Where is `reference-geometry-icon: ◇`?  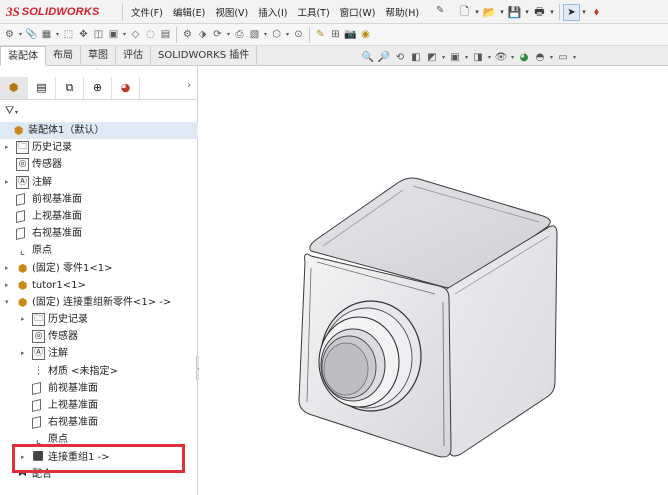
reference-geometry-icon: ◇ is located at coordinates (135, 34).